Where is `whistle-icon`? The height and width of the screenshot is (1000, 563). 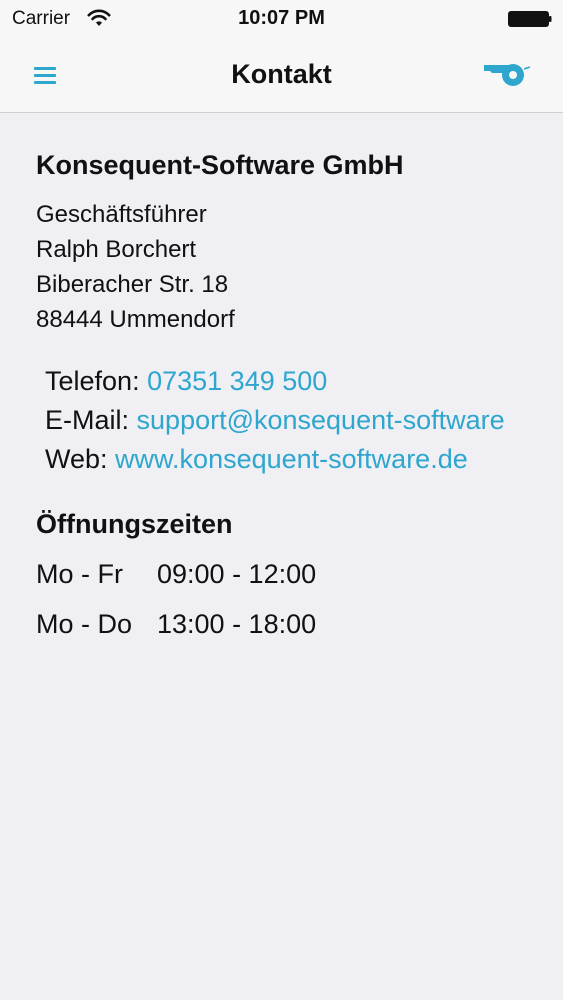 whistle-icon is located at coordinates (507, 75).